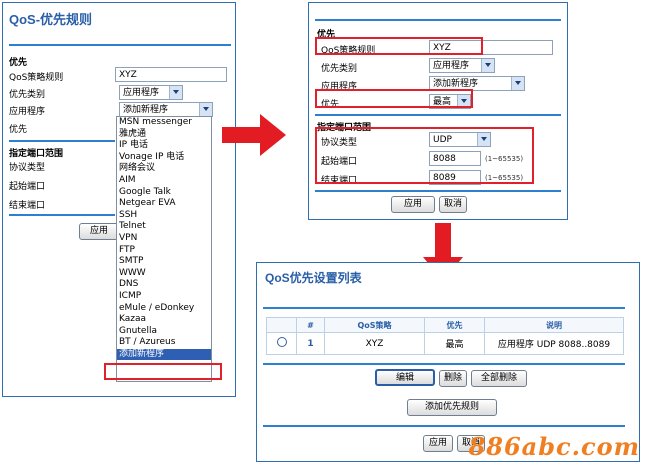 The width and height of the screenshot is (650, 467). I want to click on dropdown-option: AIM, so click(164, 181).